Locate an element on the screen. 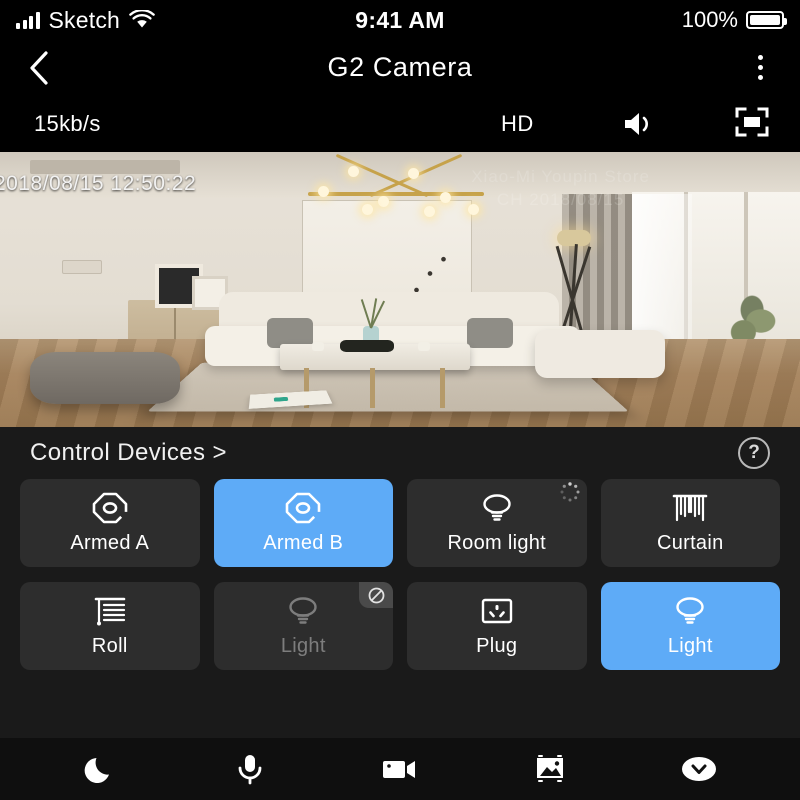 The height and width of the screenshot is (800, 800). quality-button: HD is located at coordinates (517, 124).